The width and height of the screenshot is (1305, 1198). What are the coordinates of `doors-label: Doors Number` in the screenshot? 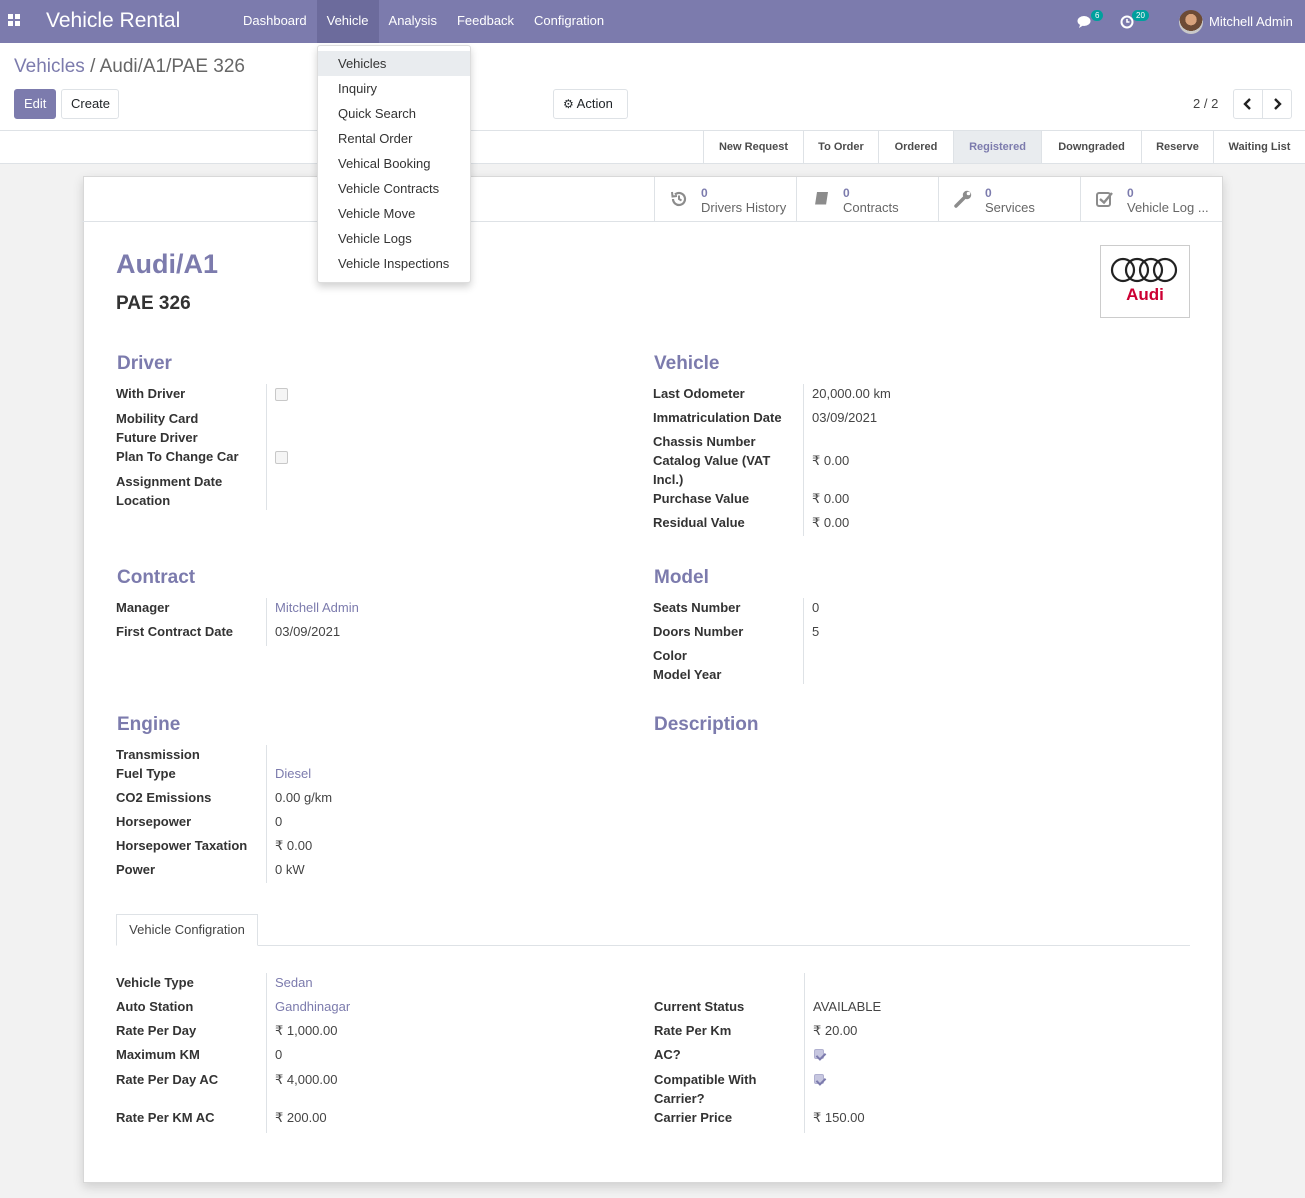 It's located at (698, 631).